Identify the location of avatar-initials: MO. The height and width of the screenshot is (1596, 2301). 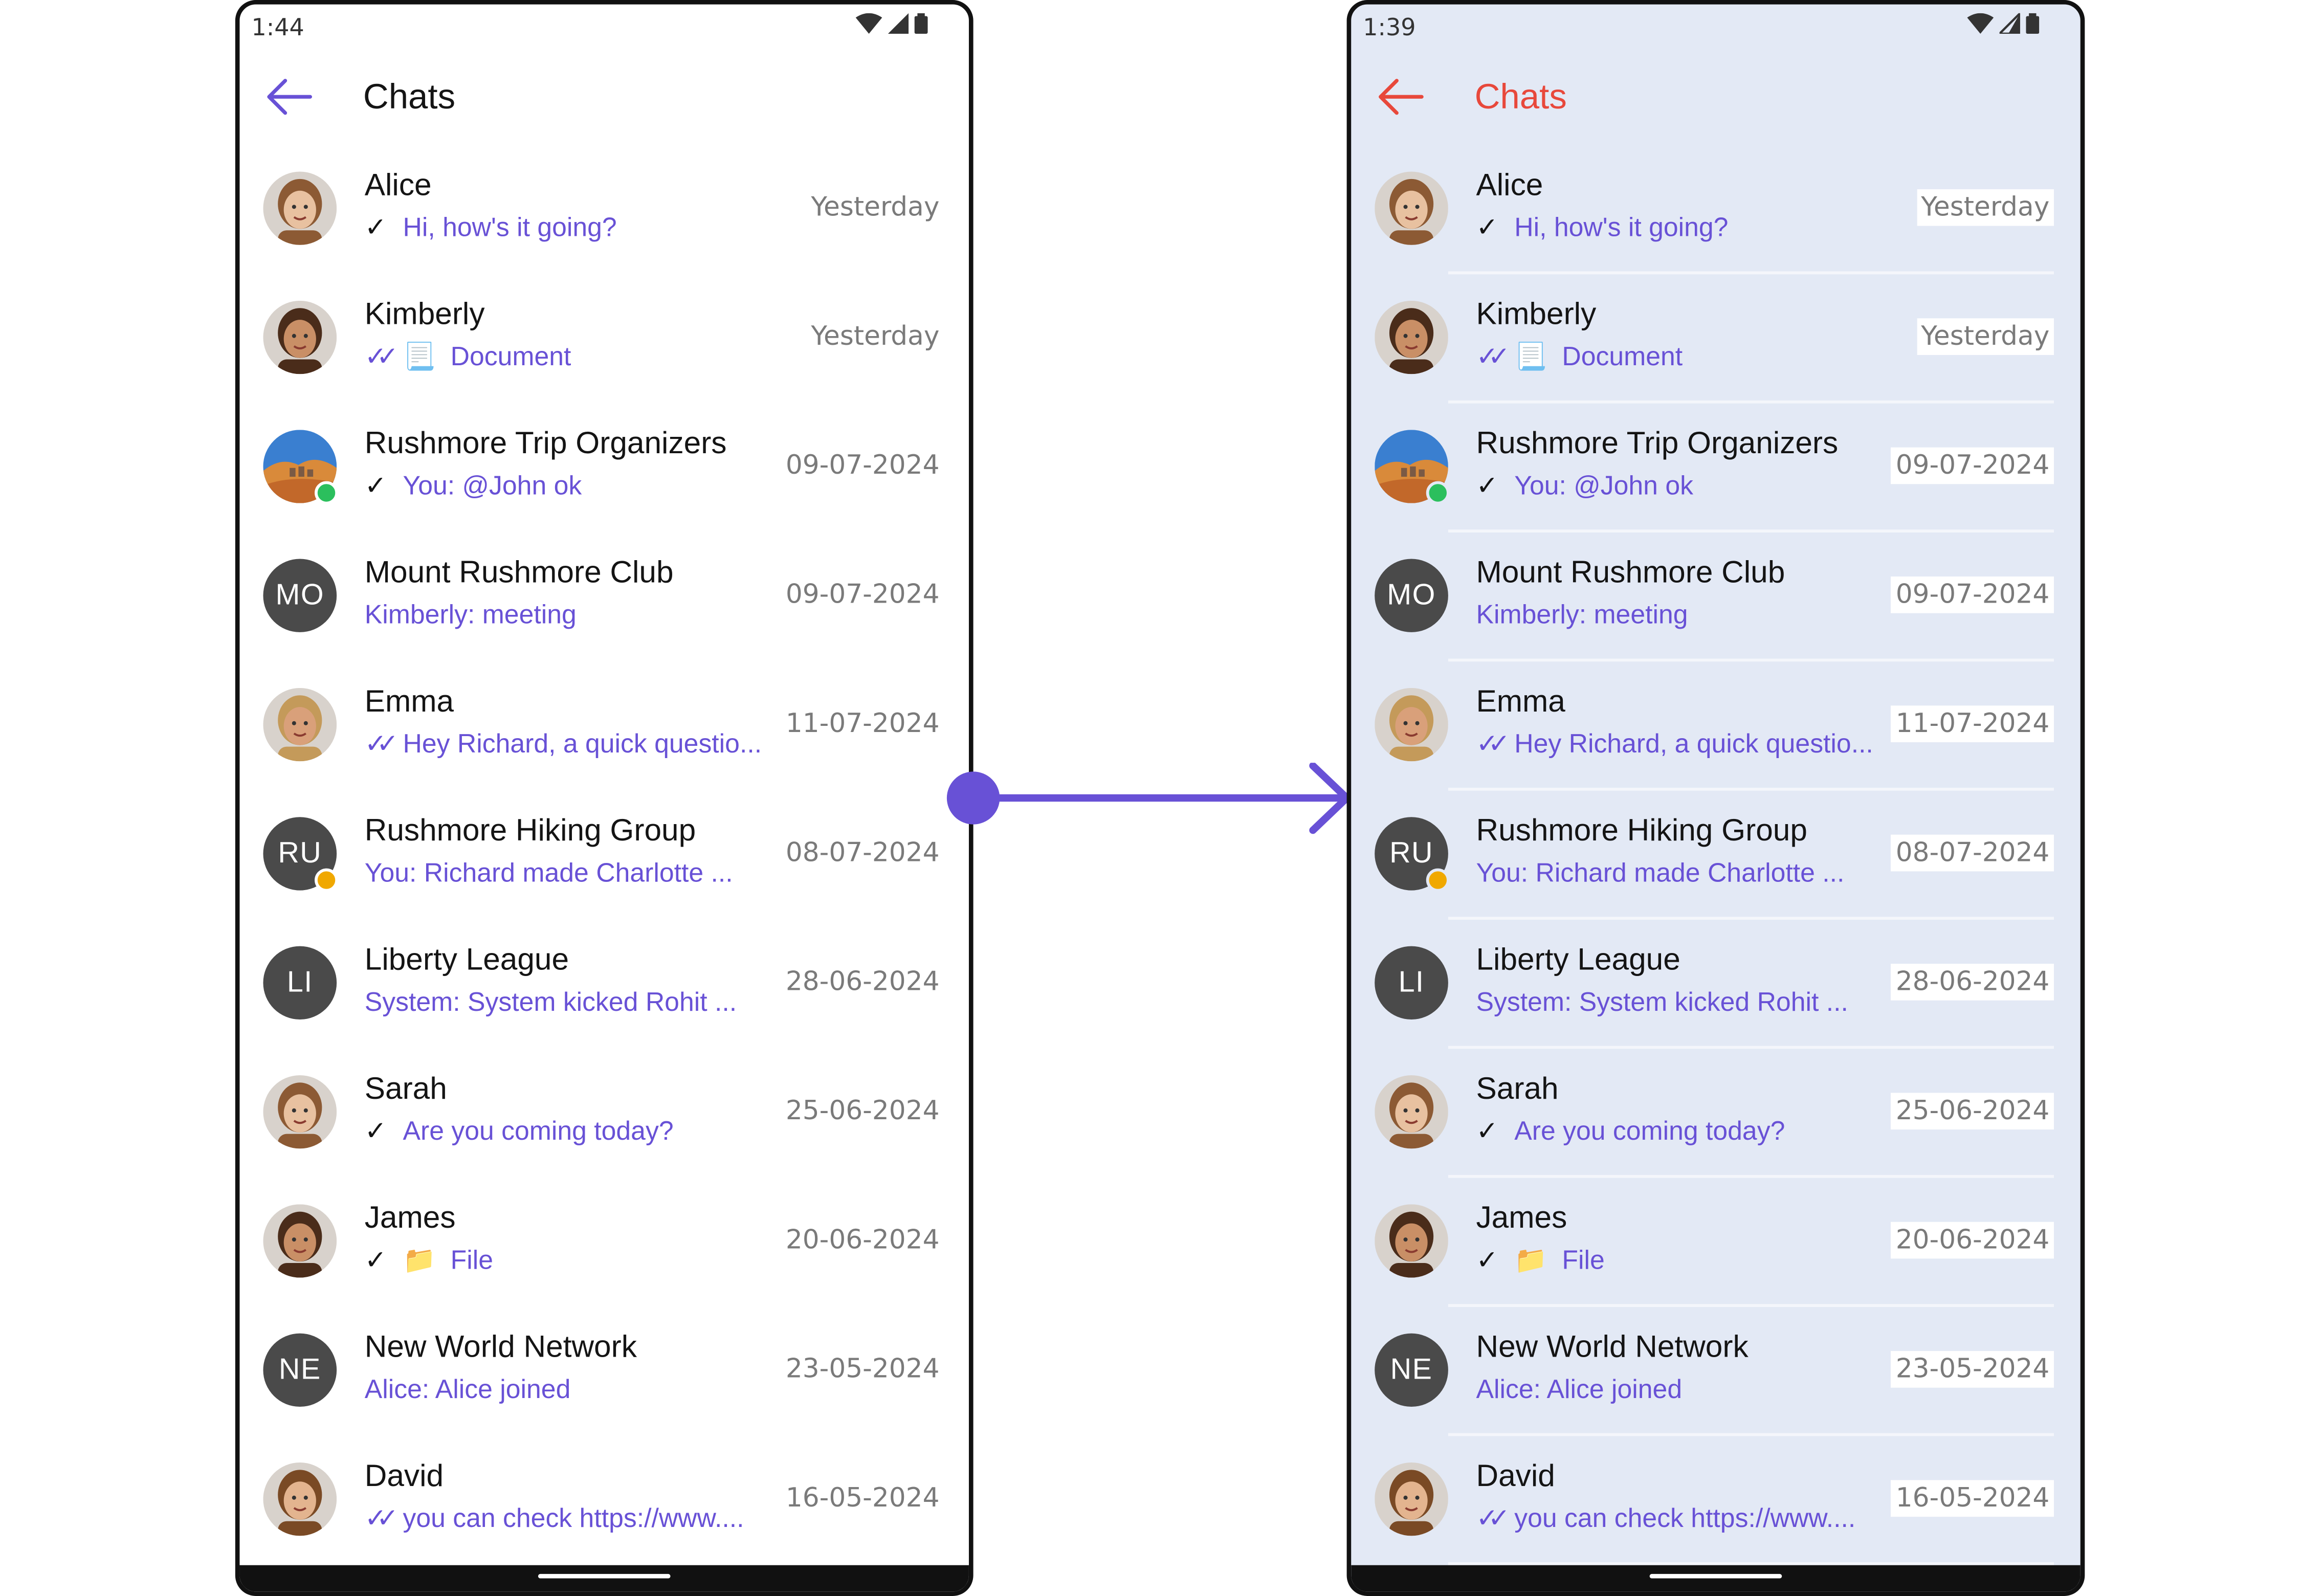
(1411, 595).